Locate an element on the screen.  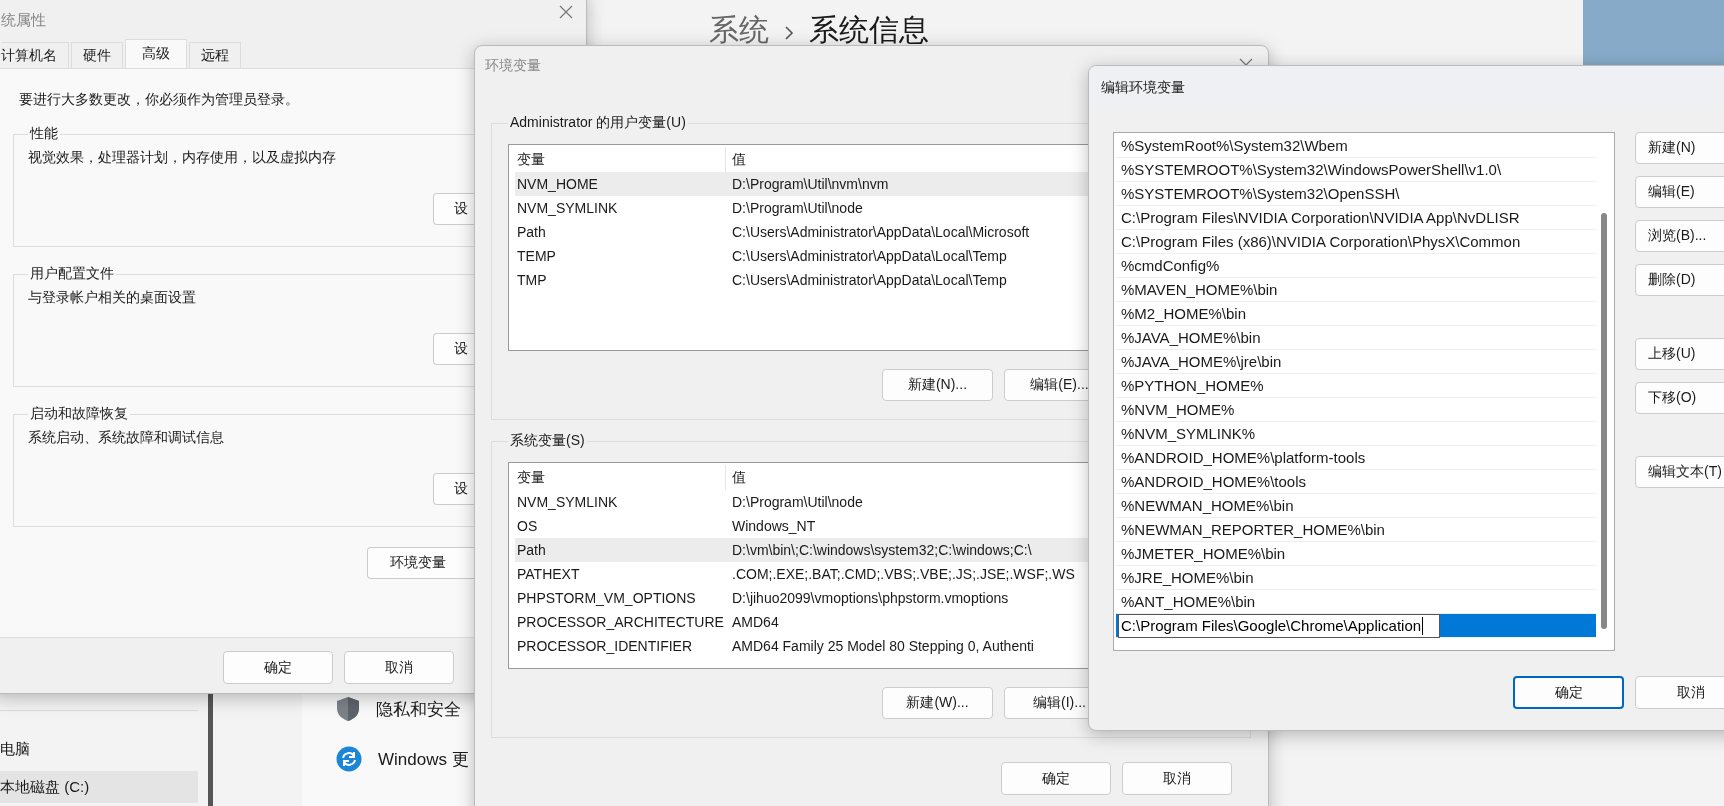
table-cell-text: AMD64 is located at coordinates (755, 622).